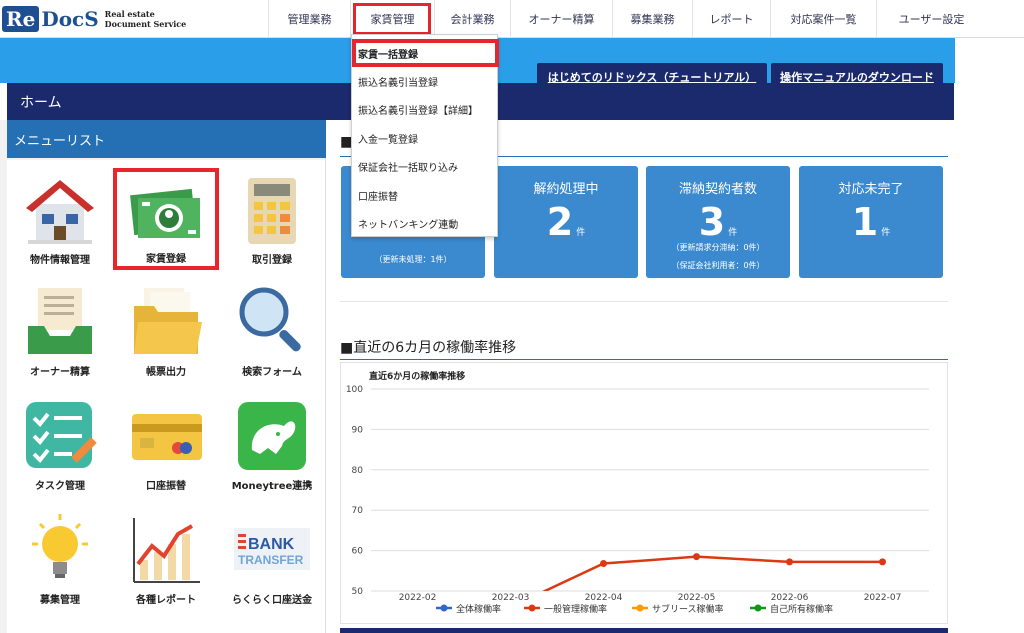 The width and height of the screenshot is (1024, 633). Describe the element at coordinates (354, 390) in the screenshot. I see `y-tick-label: 100` at that location.